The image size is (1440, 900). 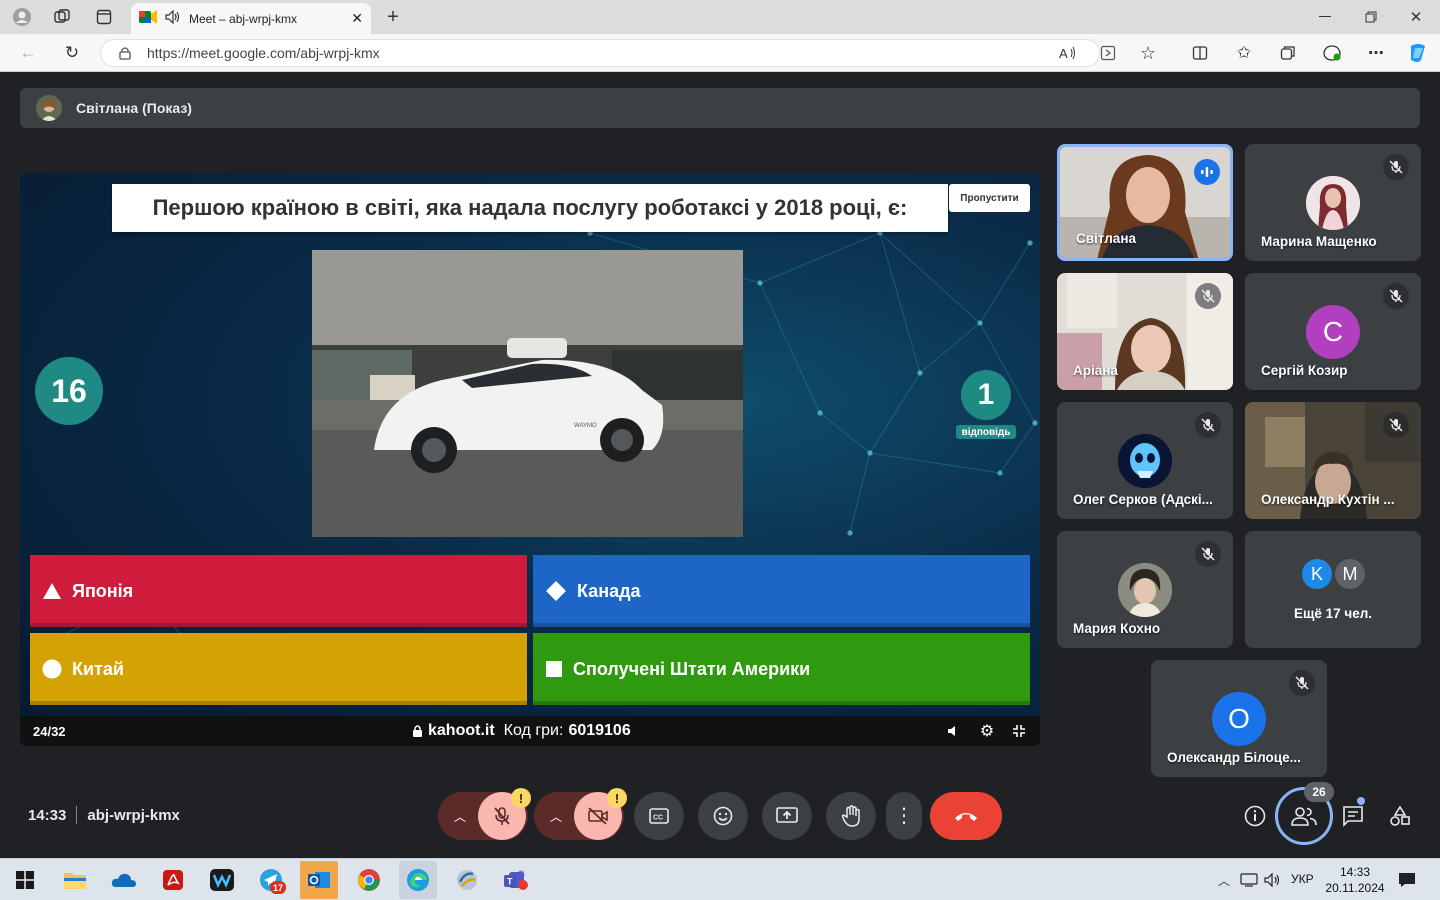 What do you see at coordinates (1418, 53) in the screenshot?
I see `copilot-icon` at bounding box center [1418, 53].